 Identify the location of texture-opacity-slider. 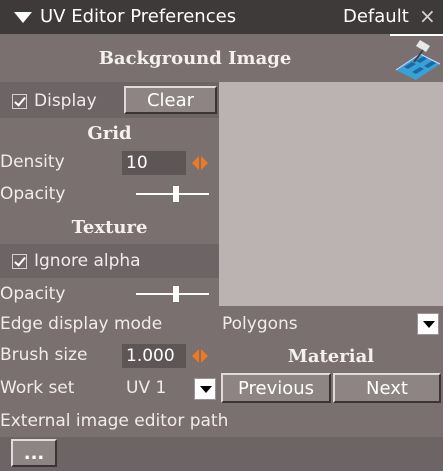
(172, 294).